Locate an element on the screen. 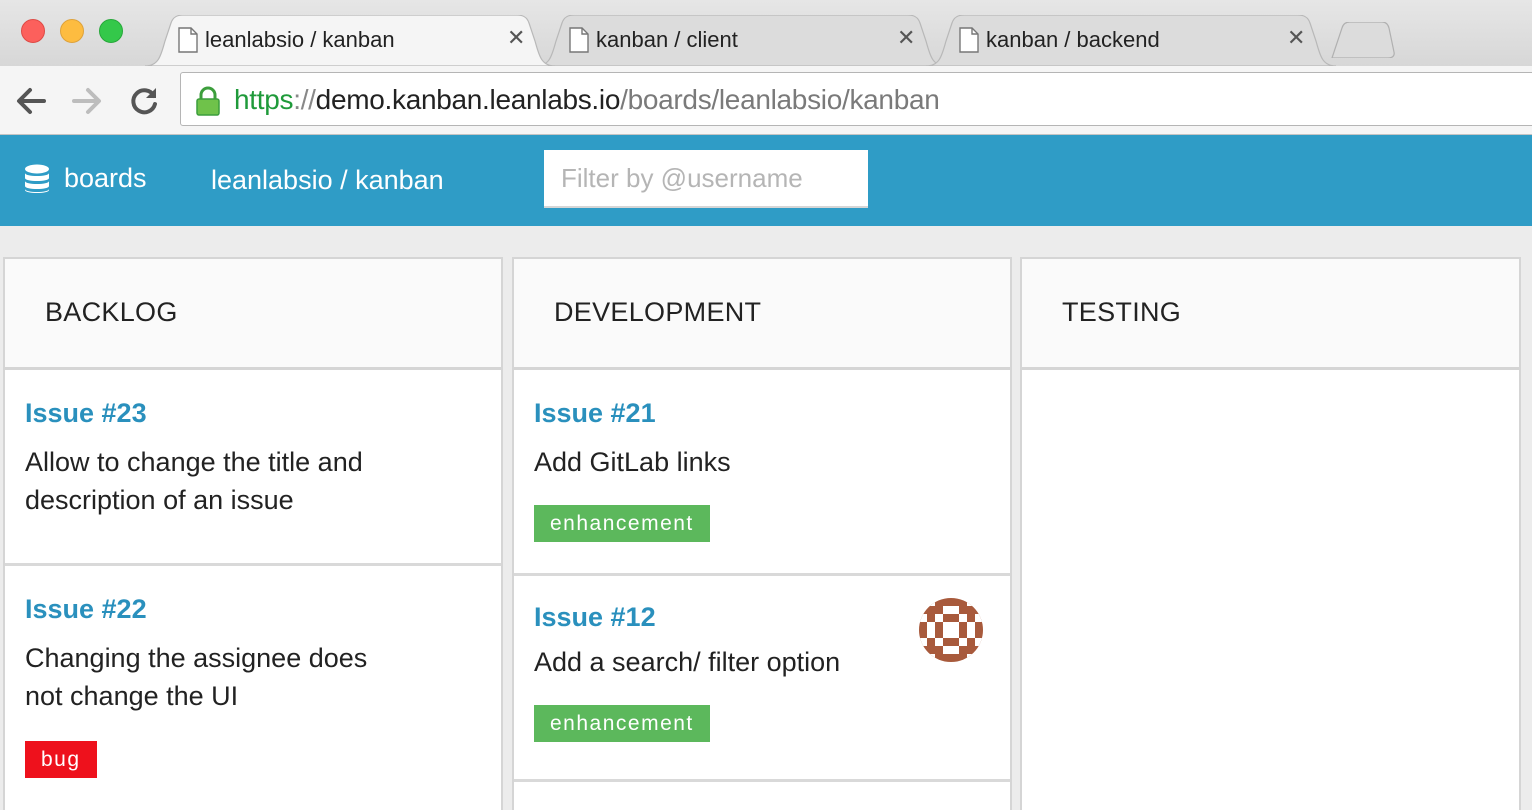 The width and height of the screenshot is (1532, 810). browser-tab-2: kanban / client ✕ is located at coordinates (741, 40).